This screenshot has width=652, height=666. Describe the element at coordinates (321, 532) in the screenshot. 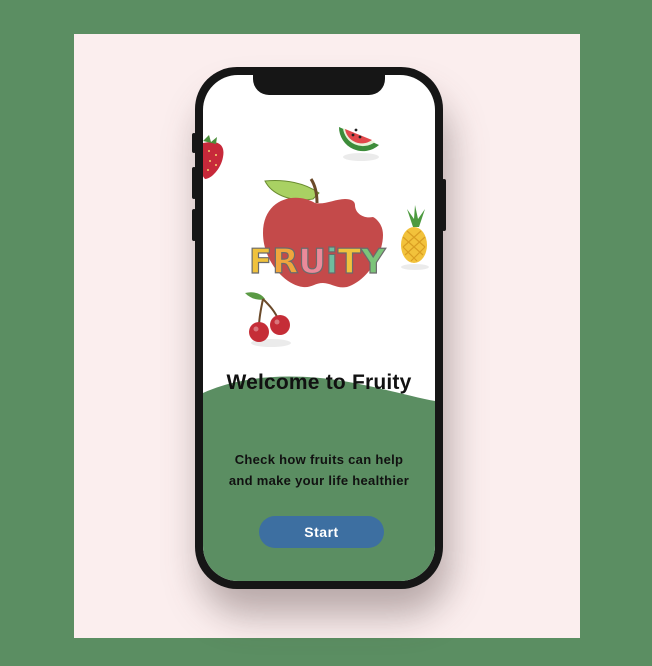

I see `start-button: Start` at that location.